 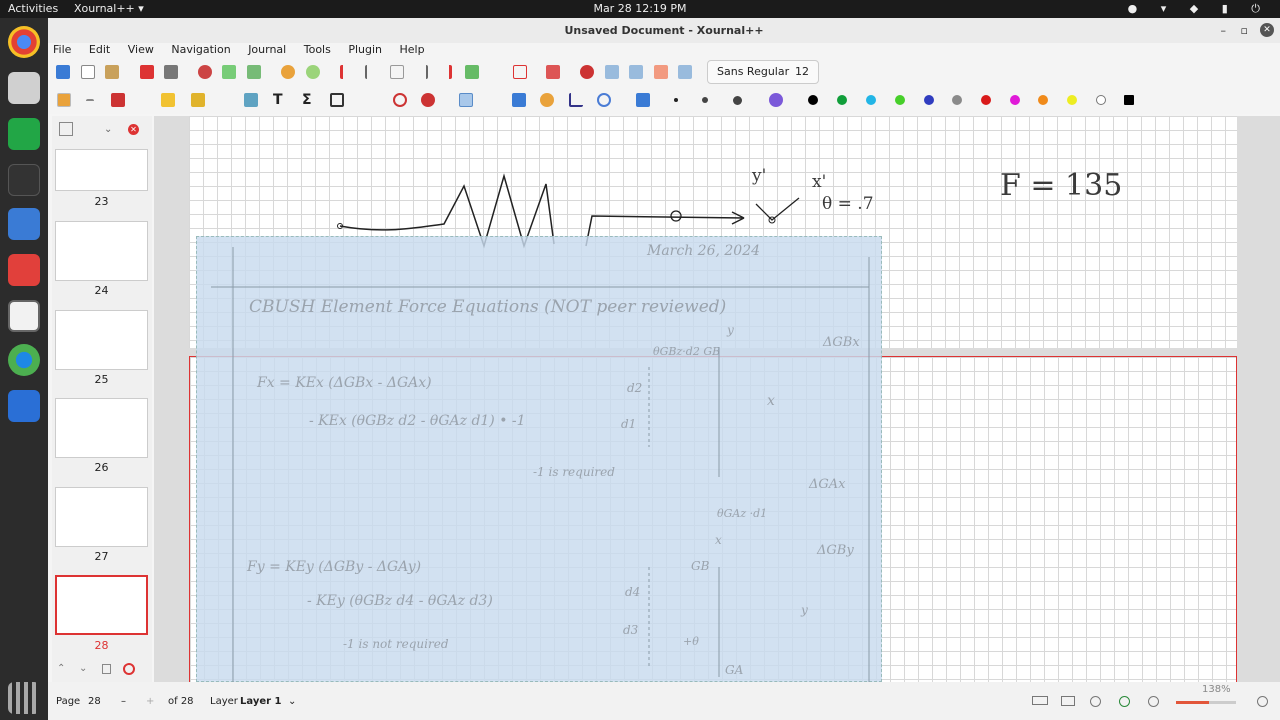 I want to click on screenshot-icon, so click(x=24, y=406).